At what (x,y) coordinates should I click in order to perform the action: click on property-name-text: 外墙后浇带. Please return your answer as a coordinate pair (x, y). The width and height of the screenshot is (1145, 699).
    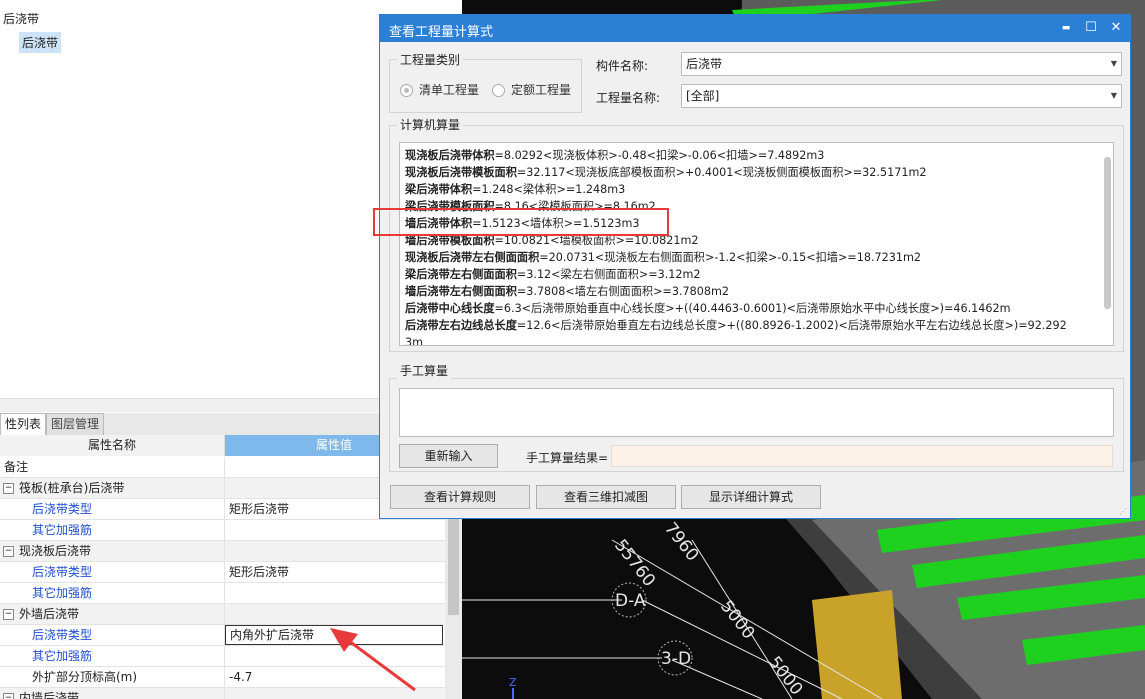
    Looking at the image, I should click on (49, 614).